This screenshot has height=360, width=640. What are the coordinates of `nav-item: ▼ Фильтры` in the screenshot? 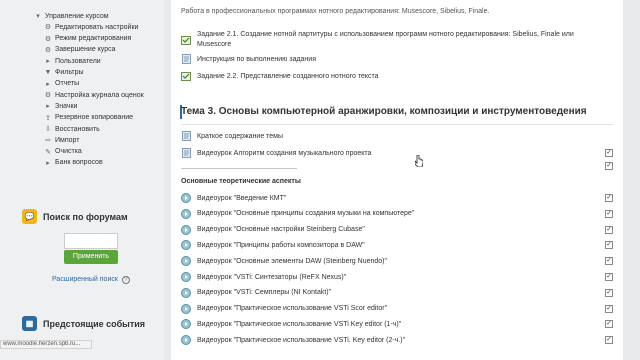 It's located at (64, 72).